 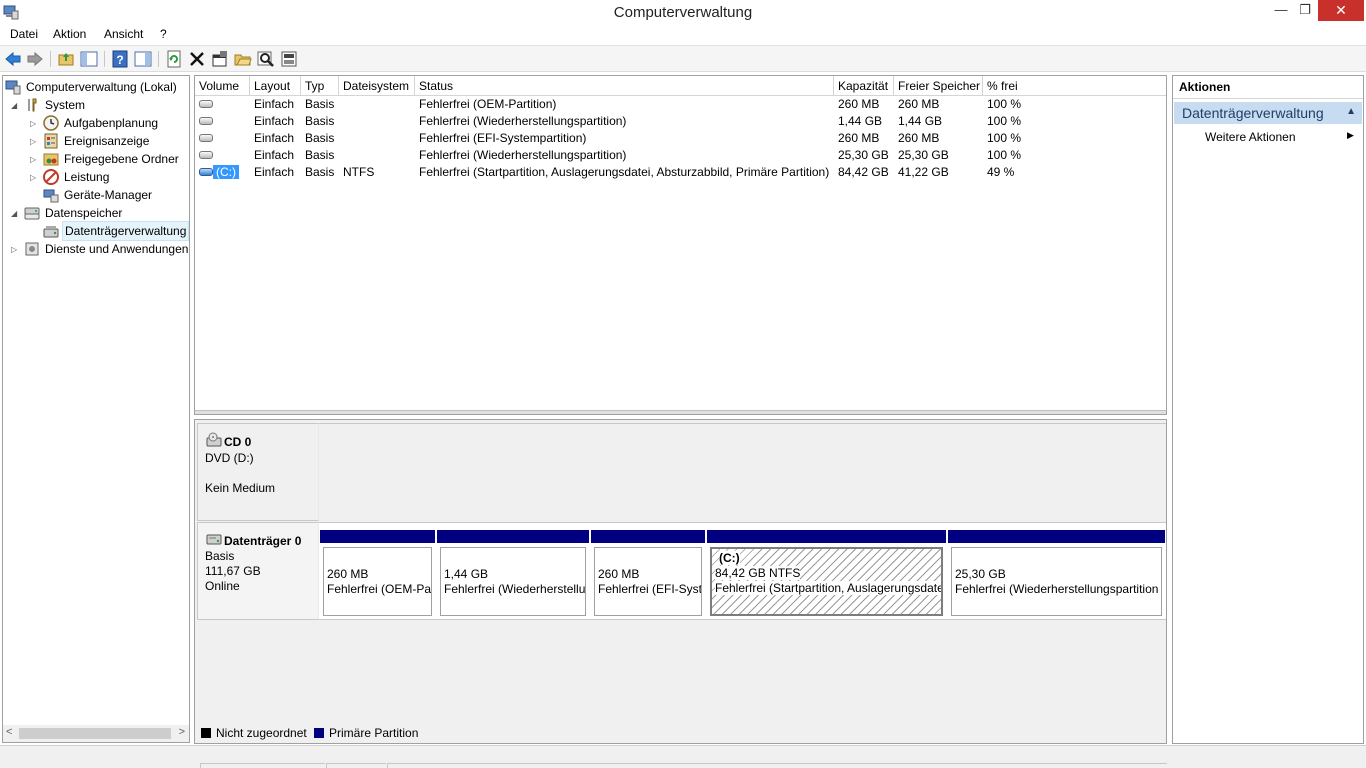 I want to click on partition-status: Fehlerfrei (OEM-Pa, so click(x=379, y=589).